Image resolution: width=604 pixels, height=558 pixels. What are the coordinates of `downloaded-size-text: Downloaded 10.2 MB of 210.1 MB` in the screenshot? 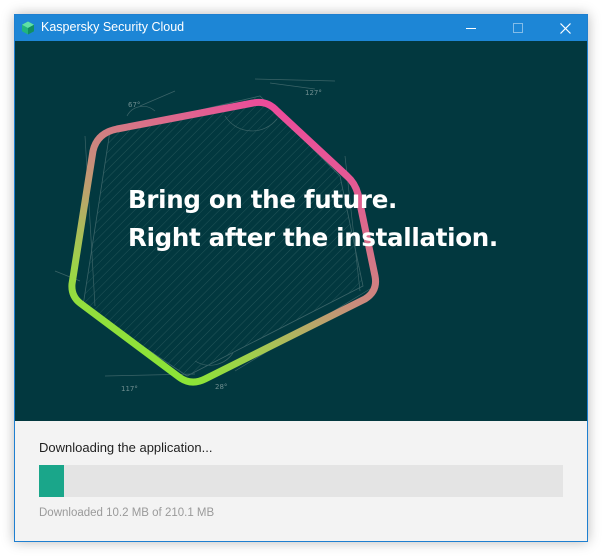 It's located at (127, 513).